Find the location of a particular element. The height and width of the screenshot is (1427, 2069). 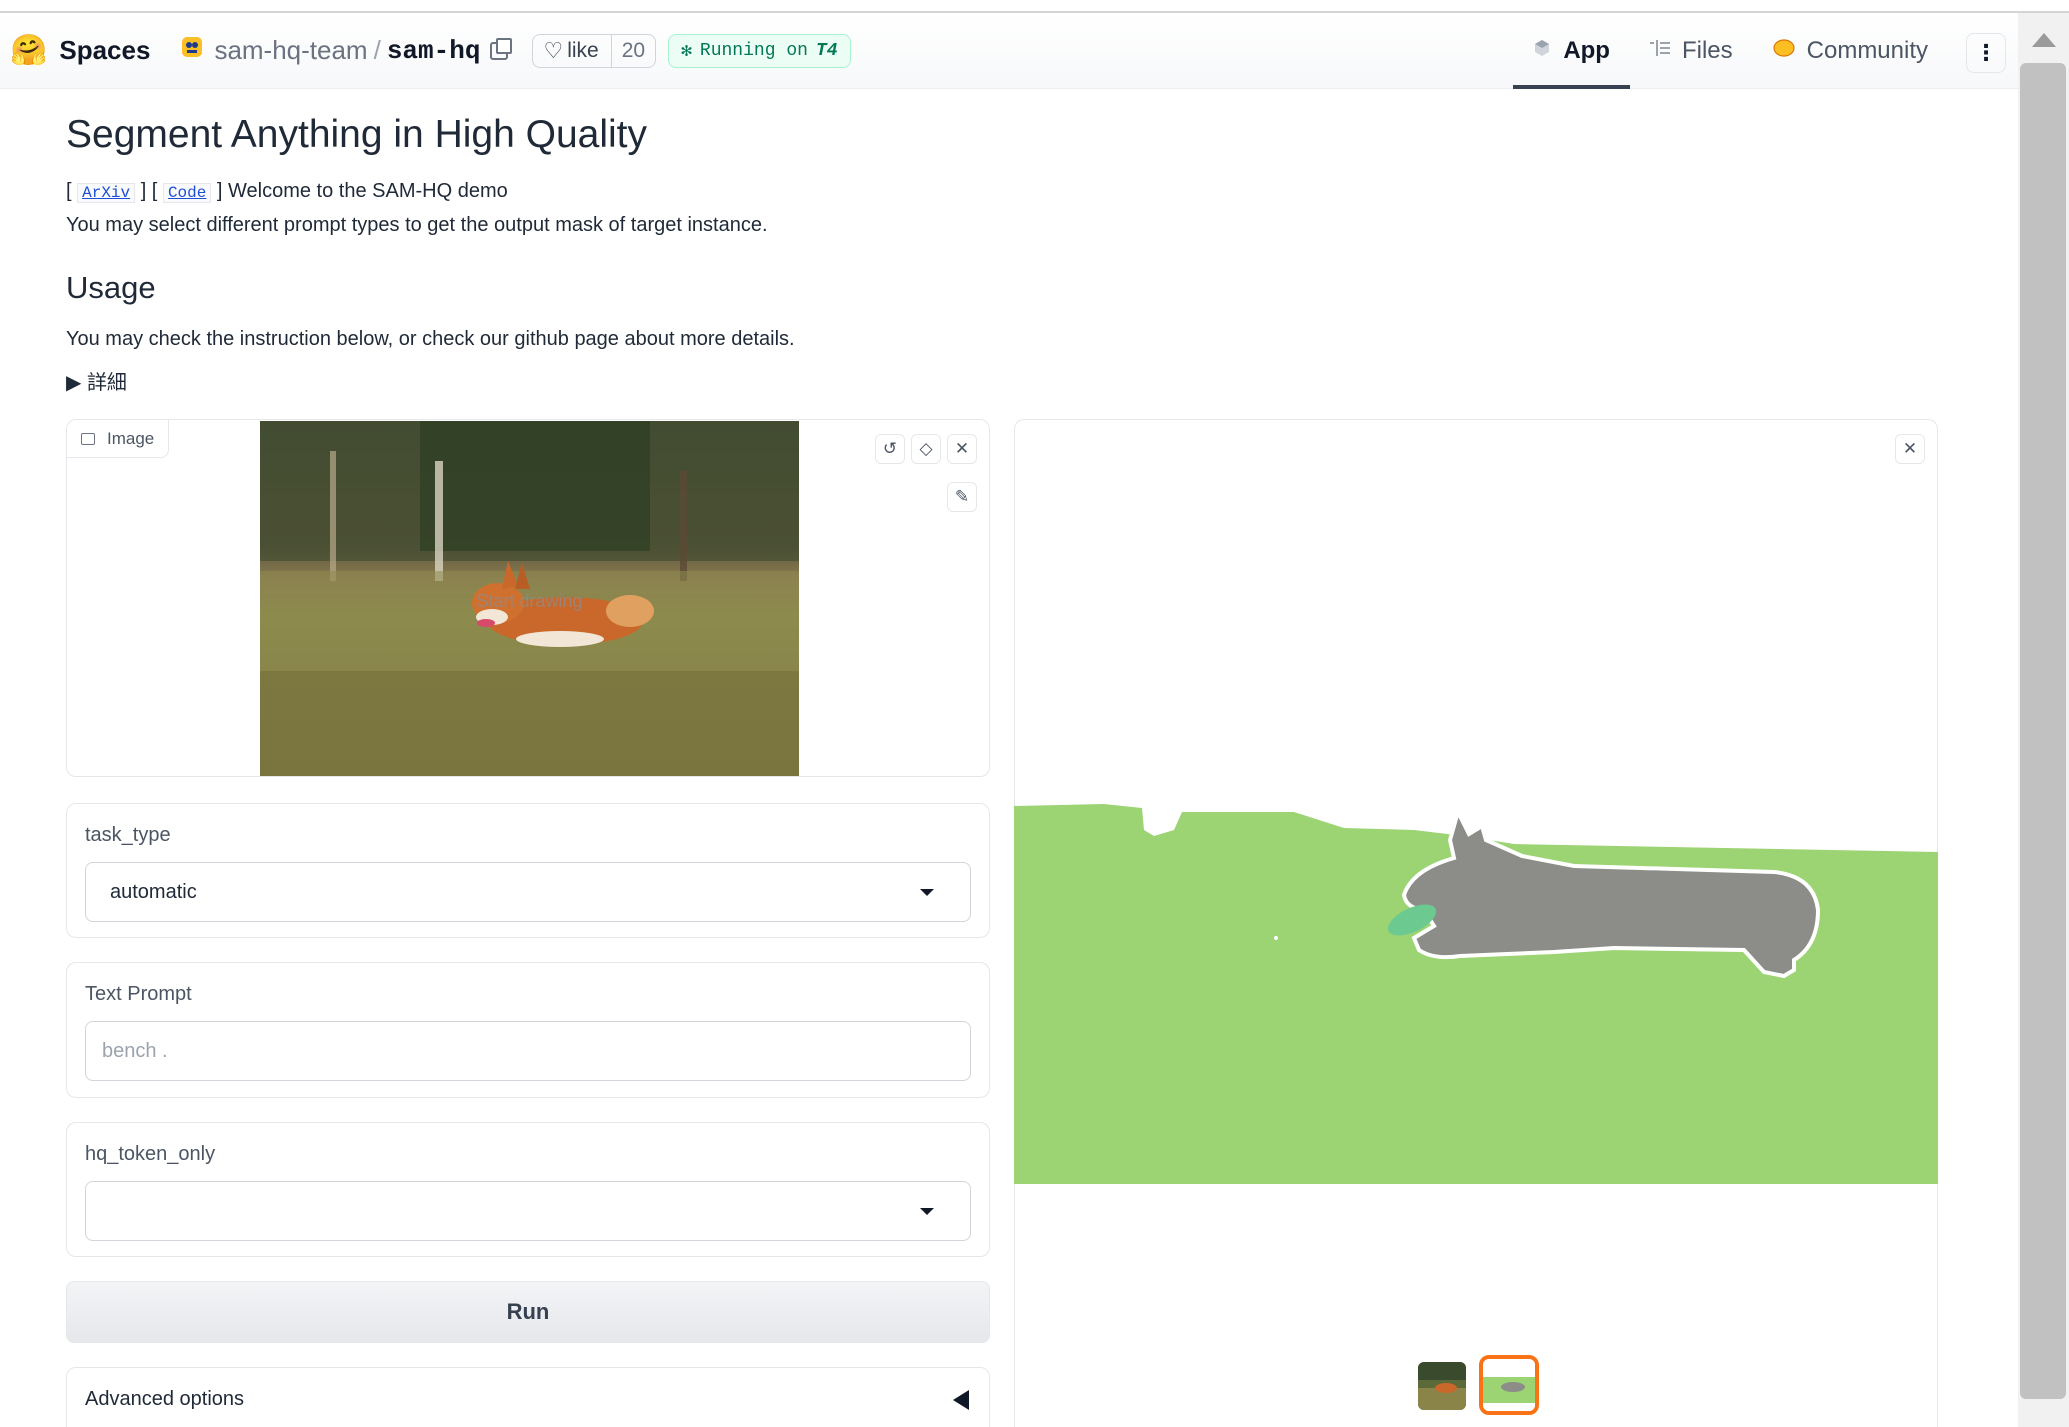

text-prompt-block: Text Prompt is located at coordinates (528, 1030).